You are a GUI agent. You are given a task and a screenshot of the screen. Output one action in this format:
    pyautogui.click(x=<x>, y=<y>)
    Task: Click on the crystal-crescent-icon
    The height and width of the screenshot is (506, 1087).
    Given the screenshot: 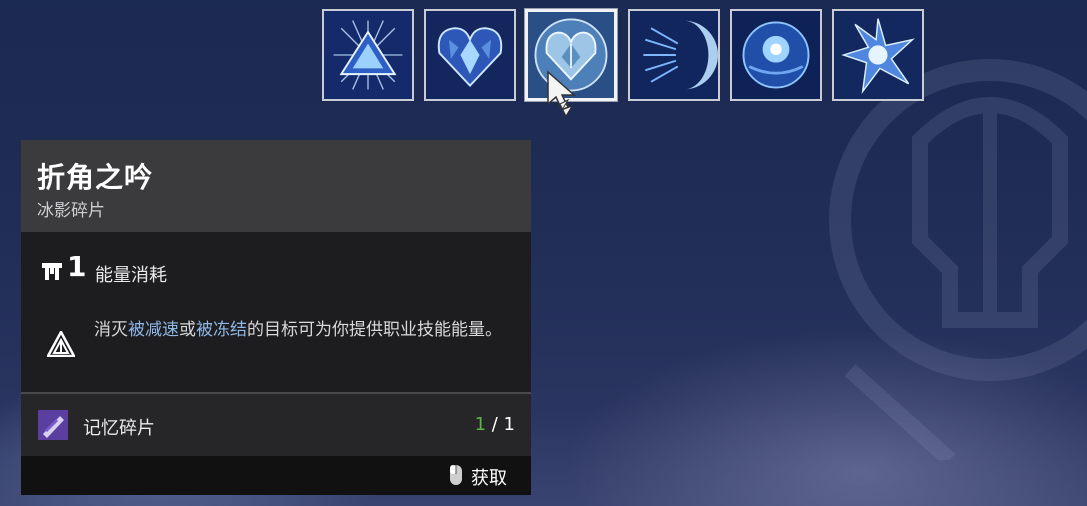 What is the action you would take?
    pyautogui.click(x=674, y=55)
    